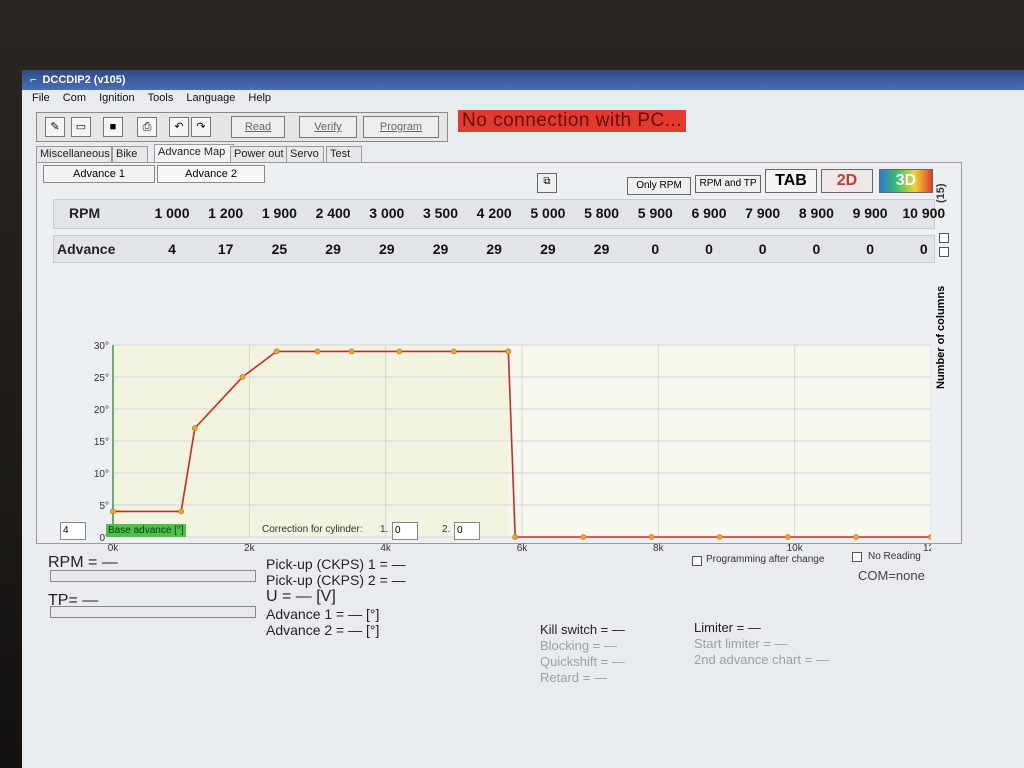  I want to click on correction-label: Correction for cylinder:, so click(312, 529).